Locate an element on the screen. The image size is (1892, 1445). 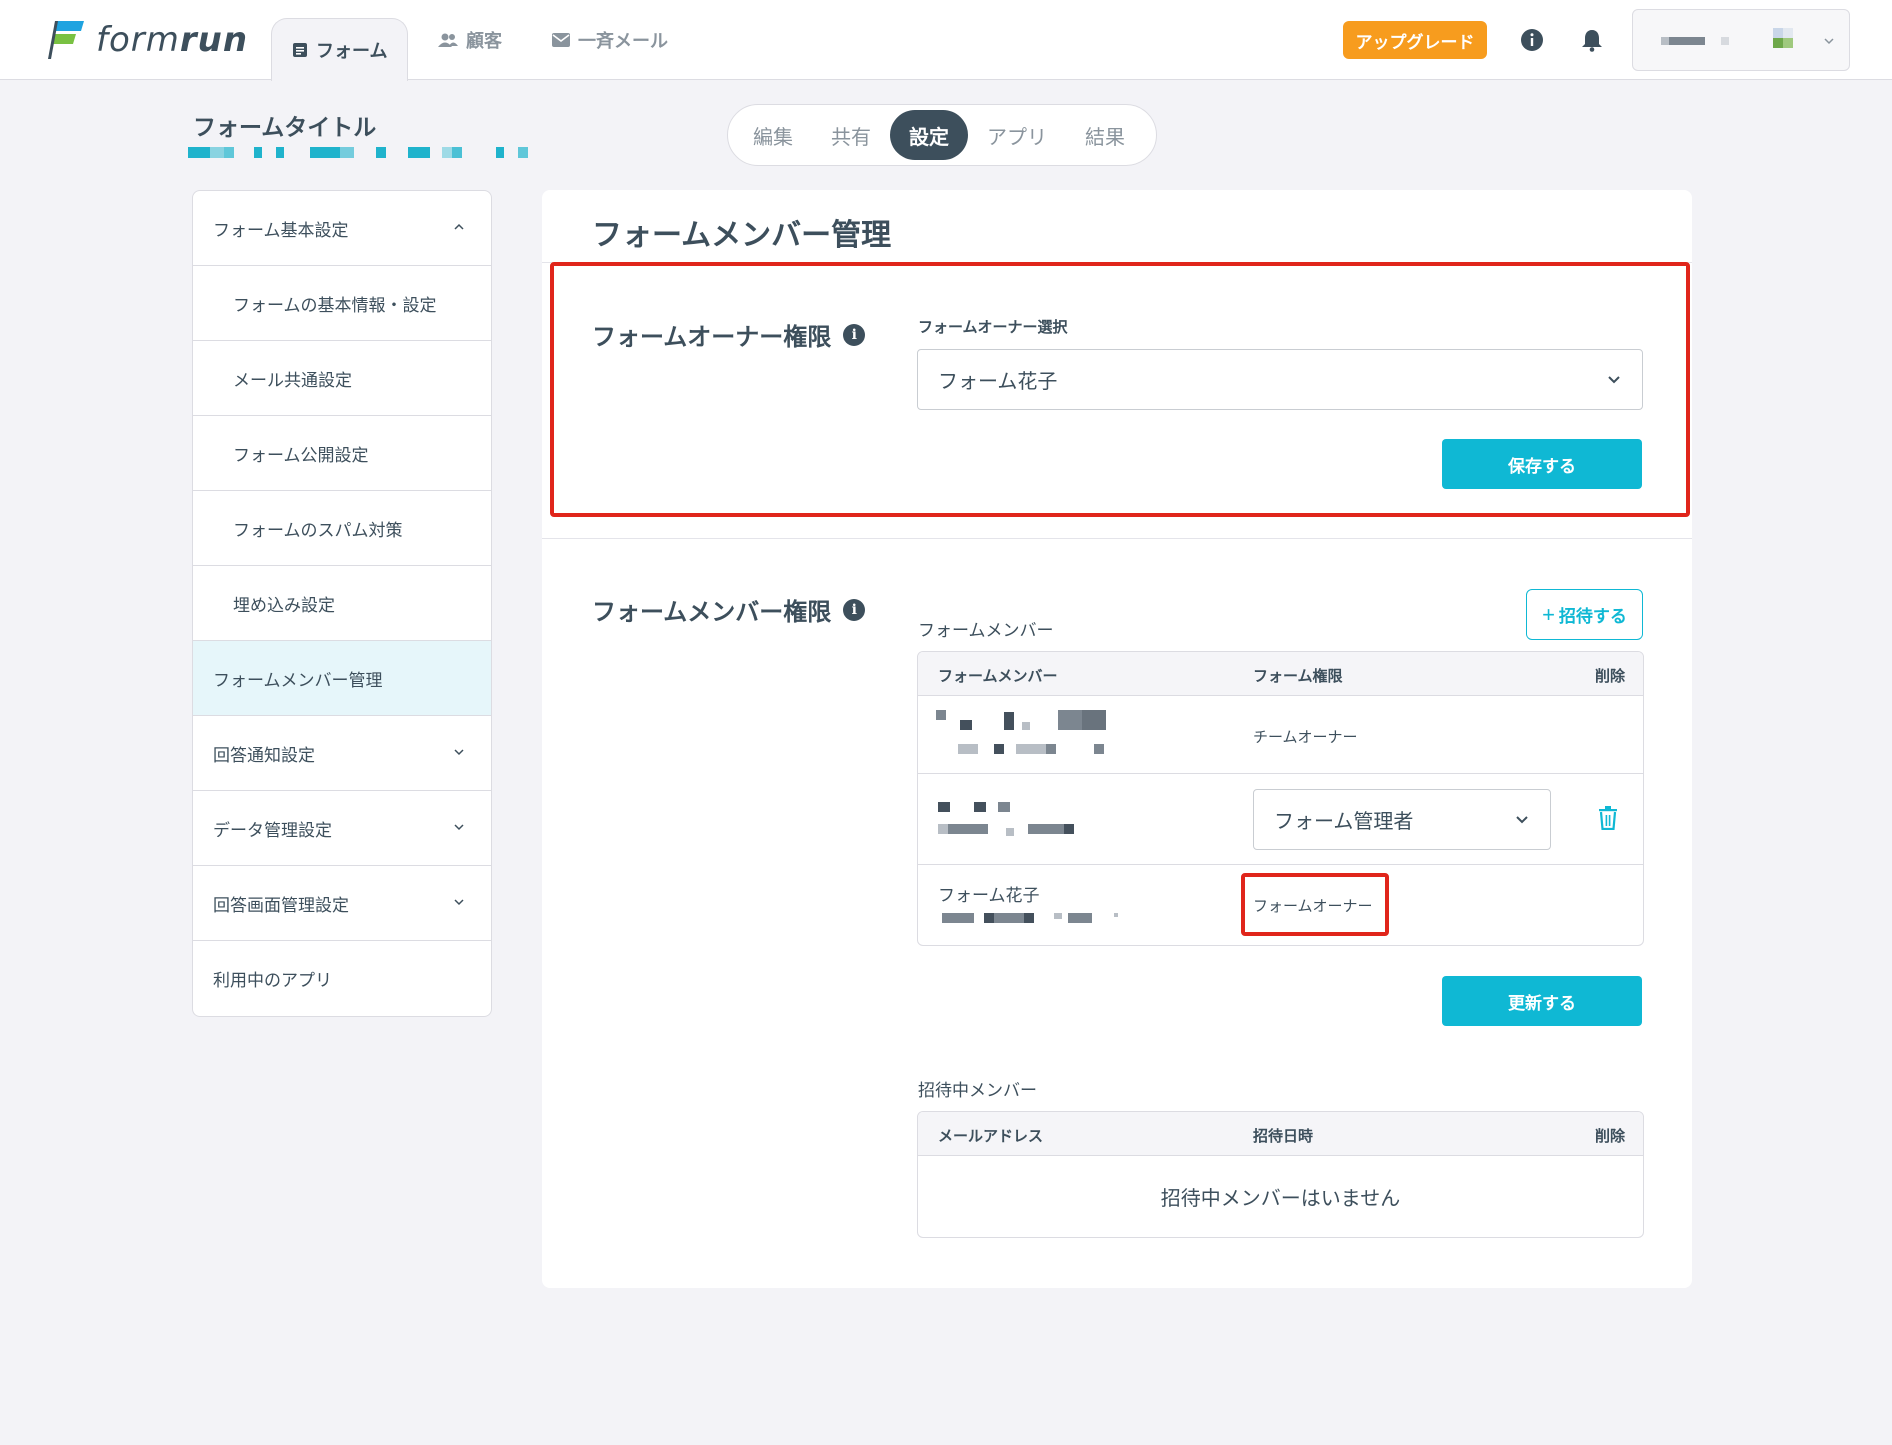
sidebar-item-label: 埋め込み設定 is located at coordinates (284, 605).